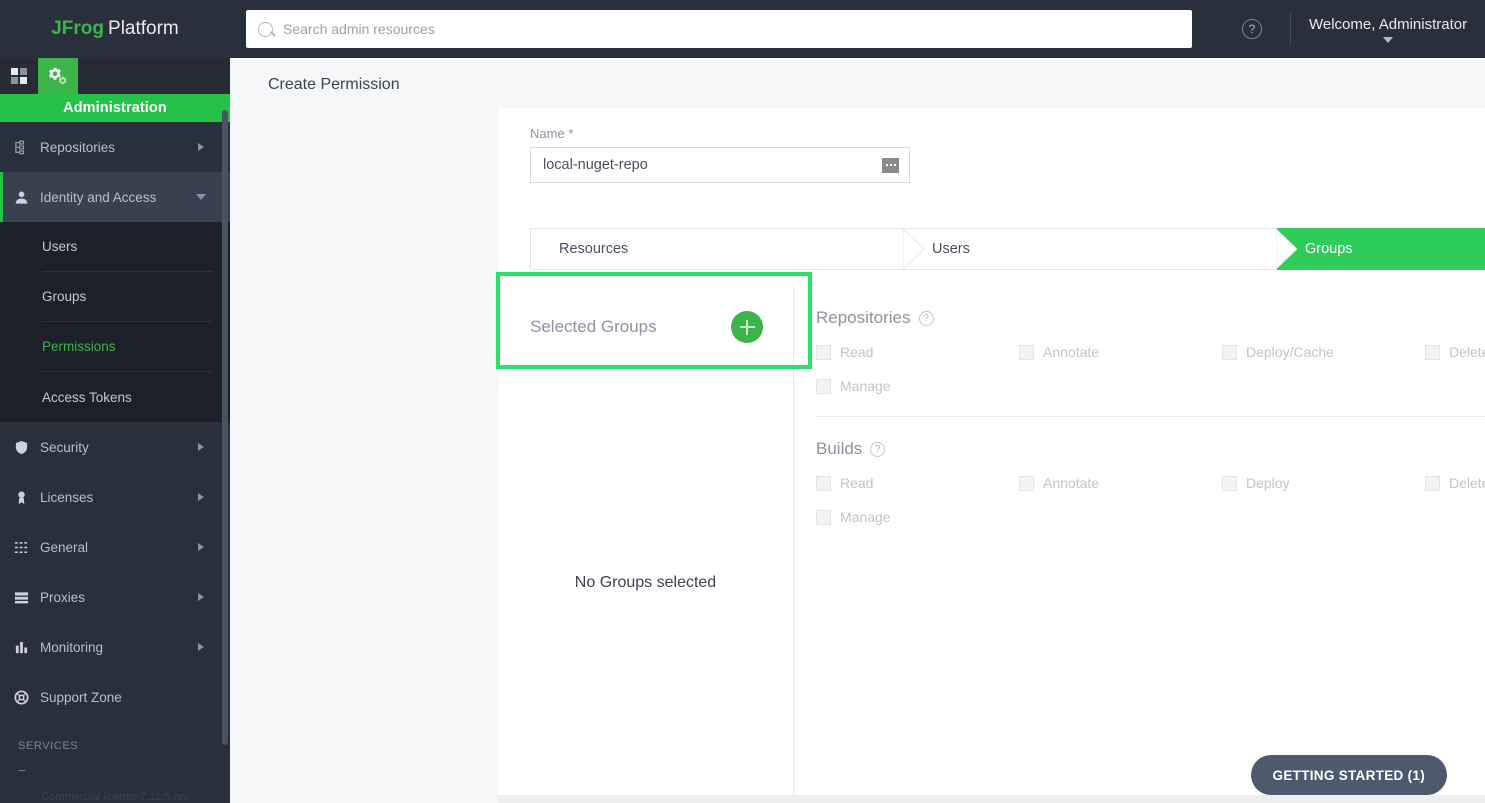 The image size is (1485, 803). What do you see at coordinates (1229, 352) in the screenshot?
I see `repositories-deploy-cache-checkbox` at bounding box center [1229, 352].